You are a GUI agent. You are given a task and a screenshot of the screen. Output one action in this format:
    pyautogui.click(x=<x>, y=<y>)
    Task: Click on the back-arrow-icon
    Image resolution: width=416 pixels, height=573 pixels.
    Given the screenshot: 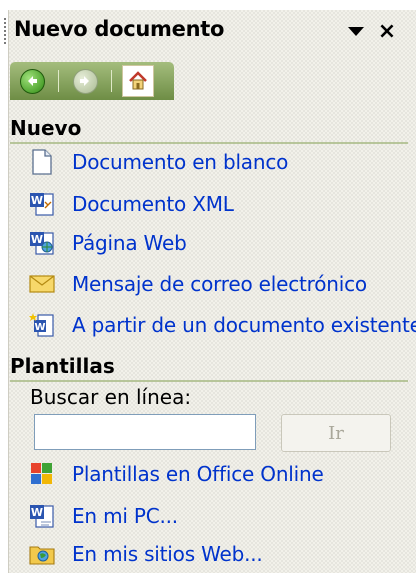 What is the action you would take?
    pyautogui.click(x=32, y=81)
    